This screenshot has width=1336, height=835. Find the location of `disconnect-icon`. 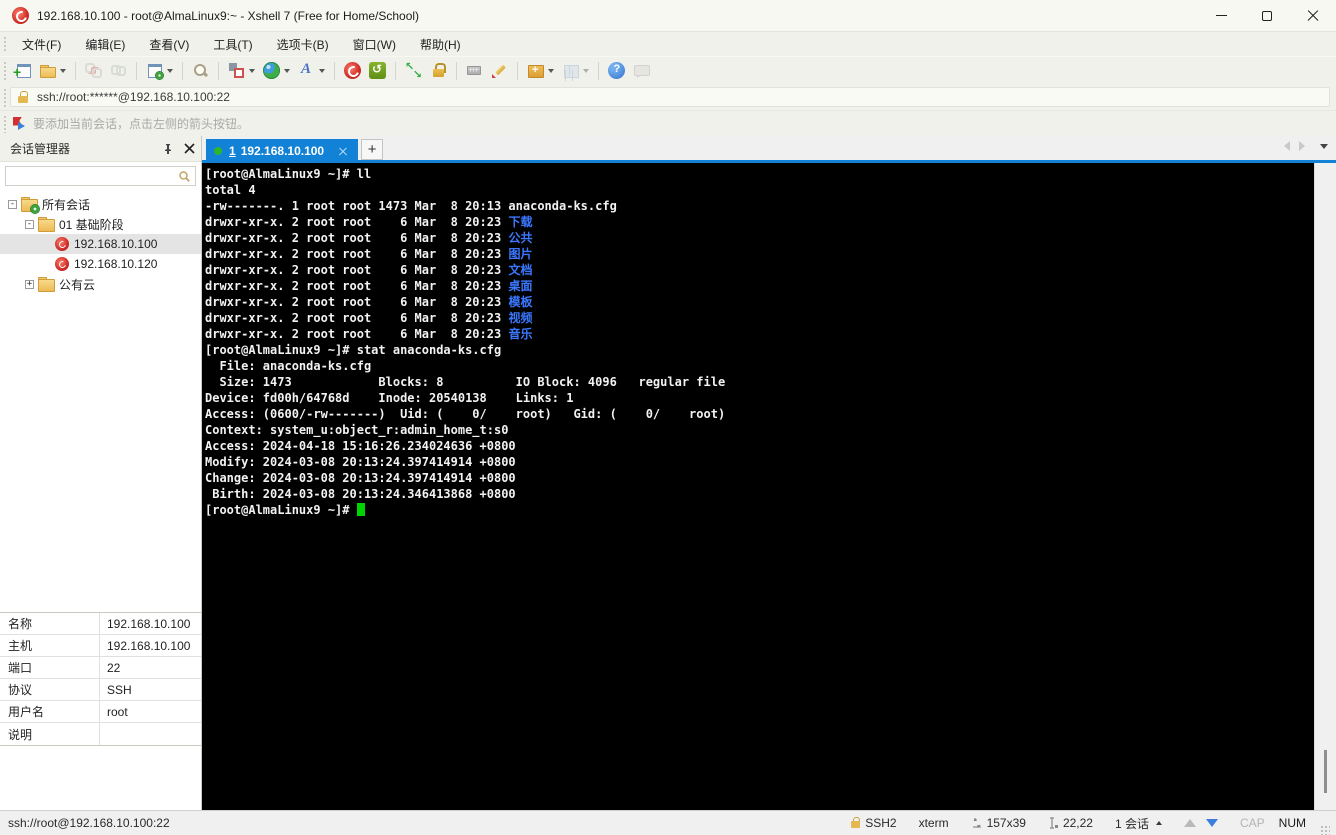

disconnect-icon is located at coordinates (93, 70).